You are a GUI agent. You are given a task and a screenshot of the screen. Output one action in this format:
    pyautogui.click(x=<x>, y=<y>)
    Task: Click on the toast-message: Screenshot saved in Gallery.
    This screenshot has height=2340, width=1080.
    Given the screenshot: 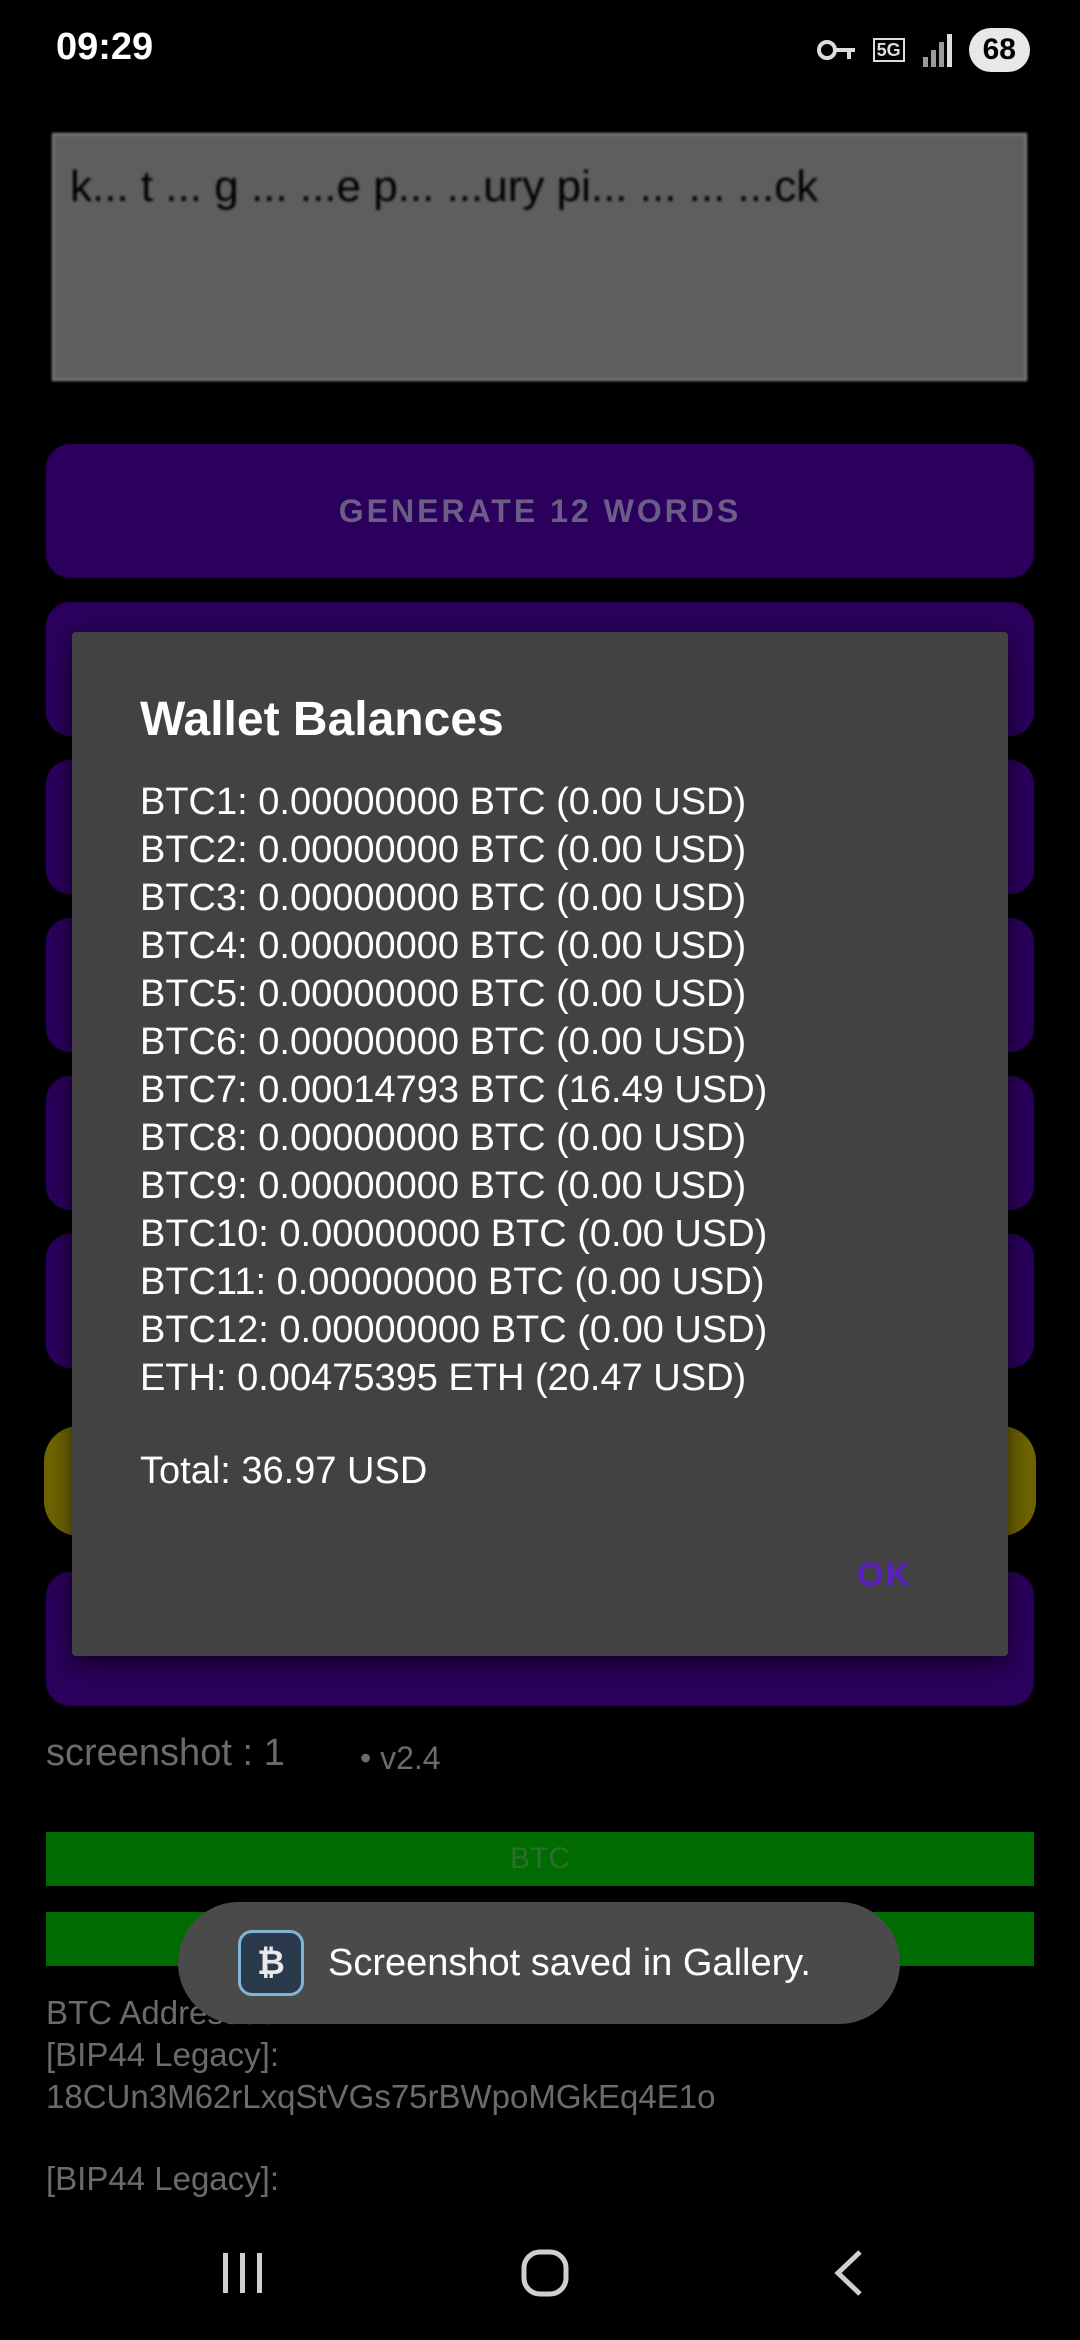 What is the action you would take?
    pyautogui.click(x=569, y=1962)
    